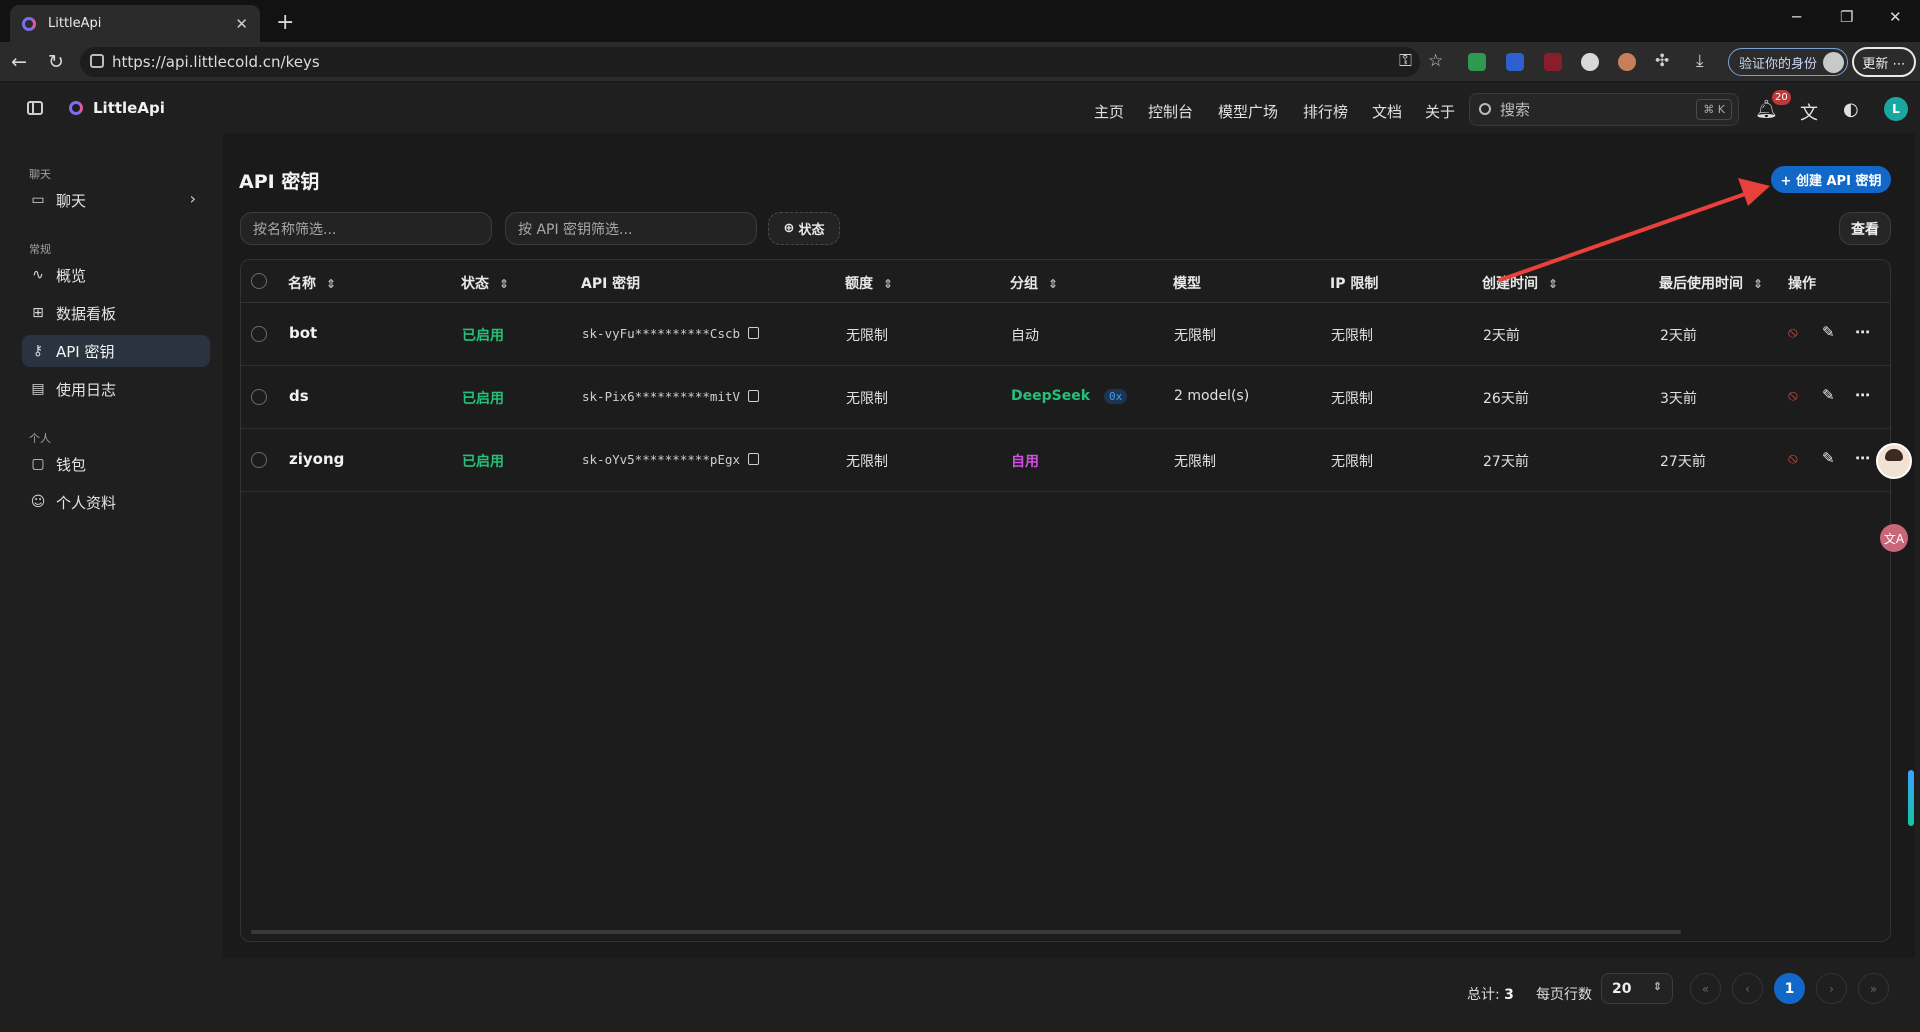 The width and height of the screenshot is (1920, 1032). What do you see at coordinates (1034, 283) in the screenshot?
I see `col-group: 分组 ⇕` at bounding box center [1034, 283].